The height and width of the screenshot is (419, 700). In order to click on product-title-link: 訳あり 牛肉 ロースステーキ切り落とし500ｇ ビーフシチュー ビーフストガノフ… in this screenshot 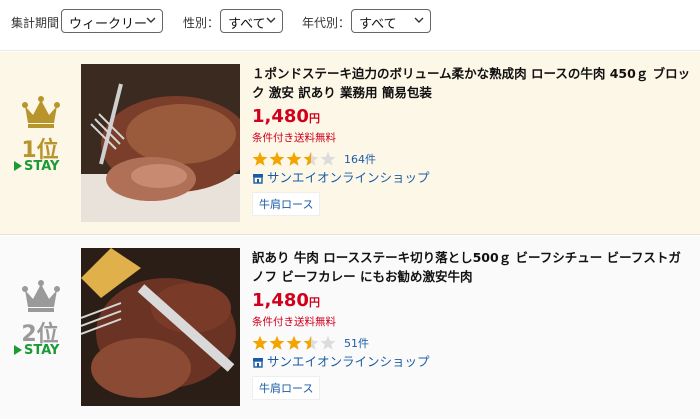, I will do `click(472, 267)`.